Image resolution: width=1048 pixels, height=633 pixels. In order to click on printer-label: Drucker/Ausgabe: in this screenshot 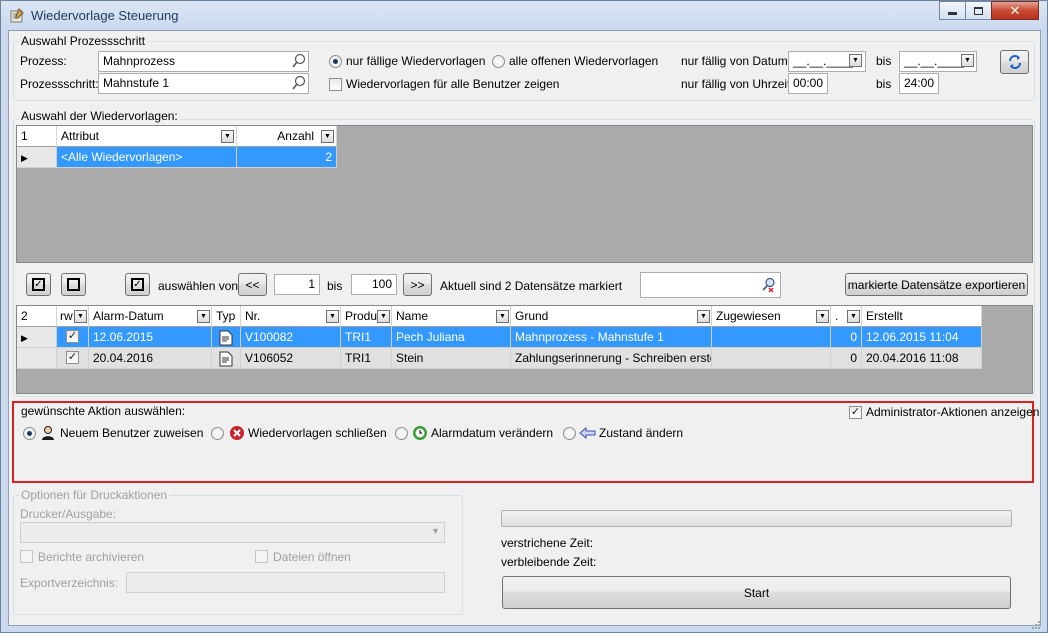, I will do `click(68, 514)`.